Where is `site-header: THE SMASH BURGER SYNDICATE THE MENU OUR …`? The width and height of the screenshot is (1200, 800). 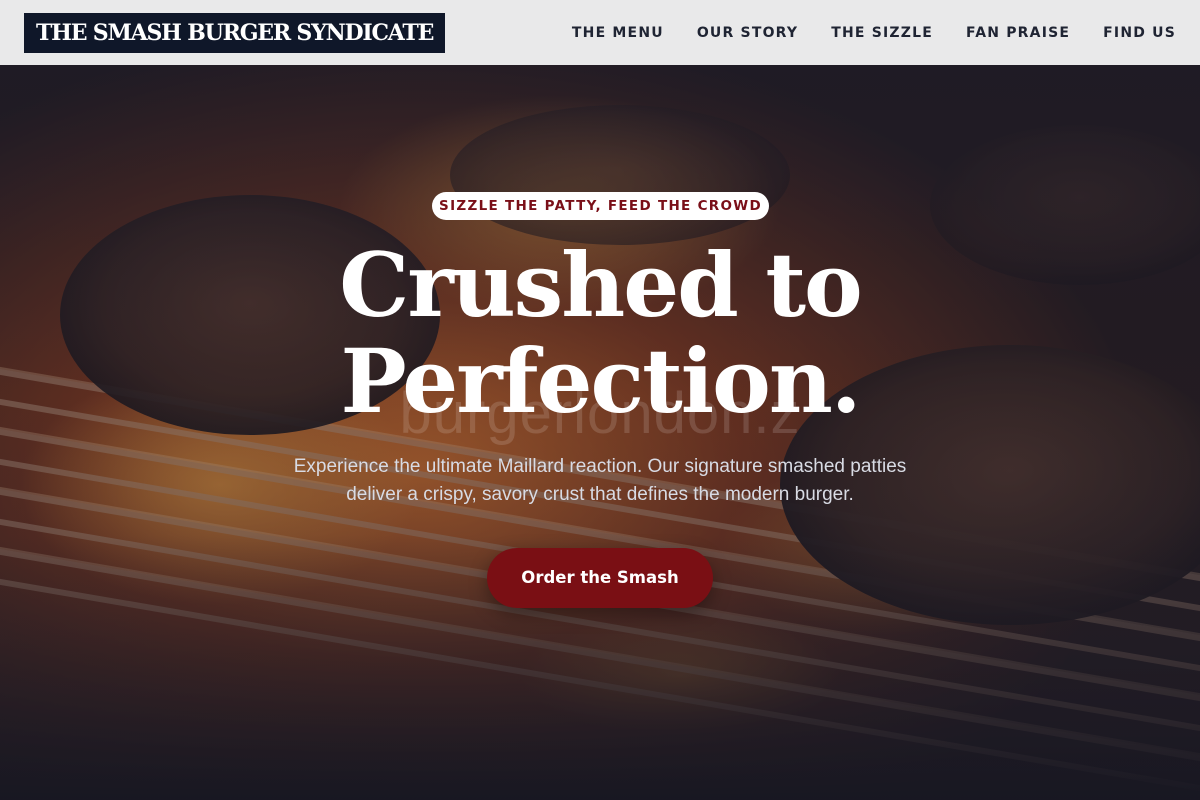 site-header: THE SMASH BURGER SYNDICATE THE MENU OUR … is located at coordinates (600, 32).